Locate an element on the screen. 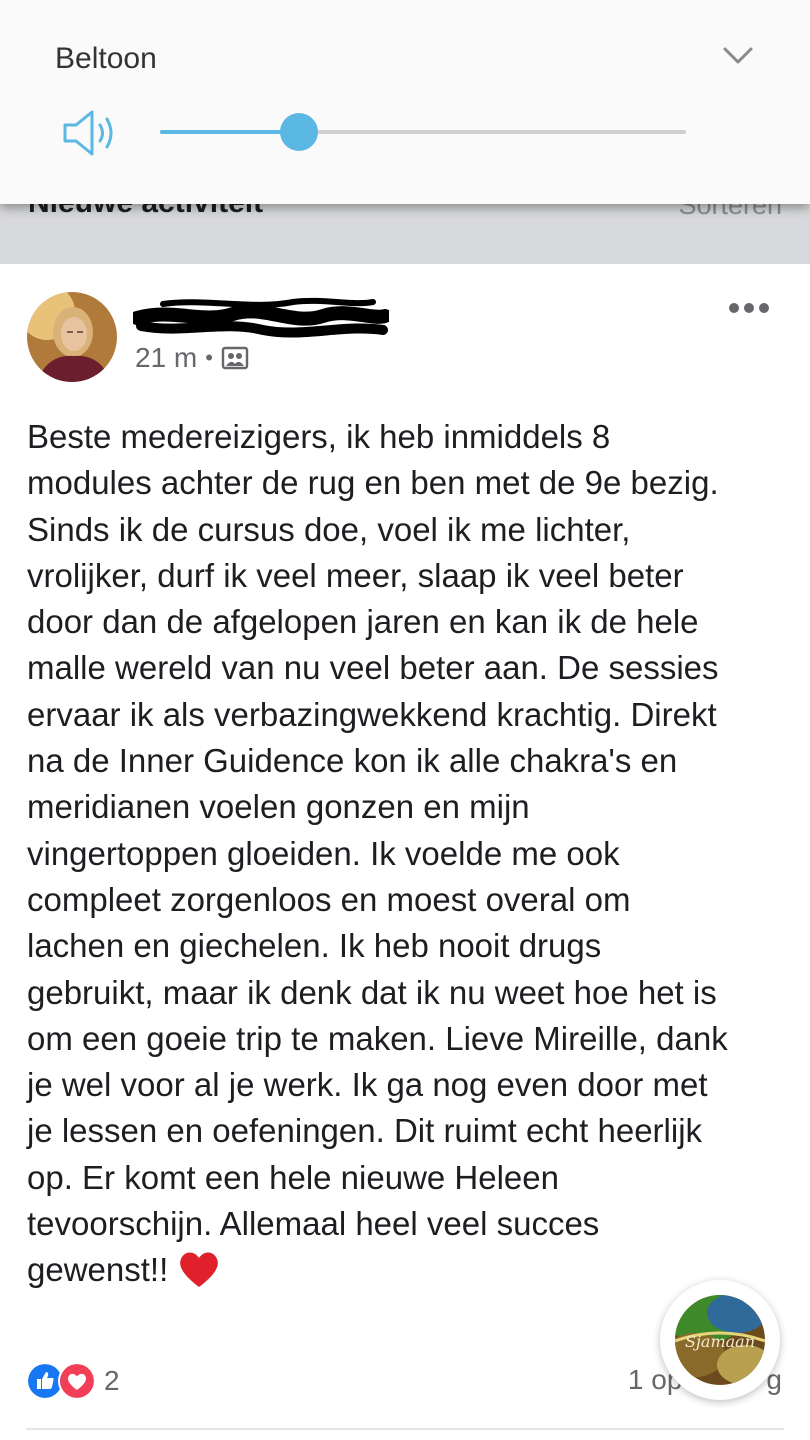 The height and width of the screenshot is (1440, 810). badge-logo-text: Sjamaan is located at coordinates (720, 1341).